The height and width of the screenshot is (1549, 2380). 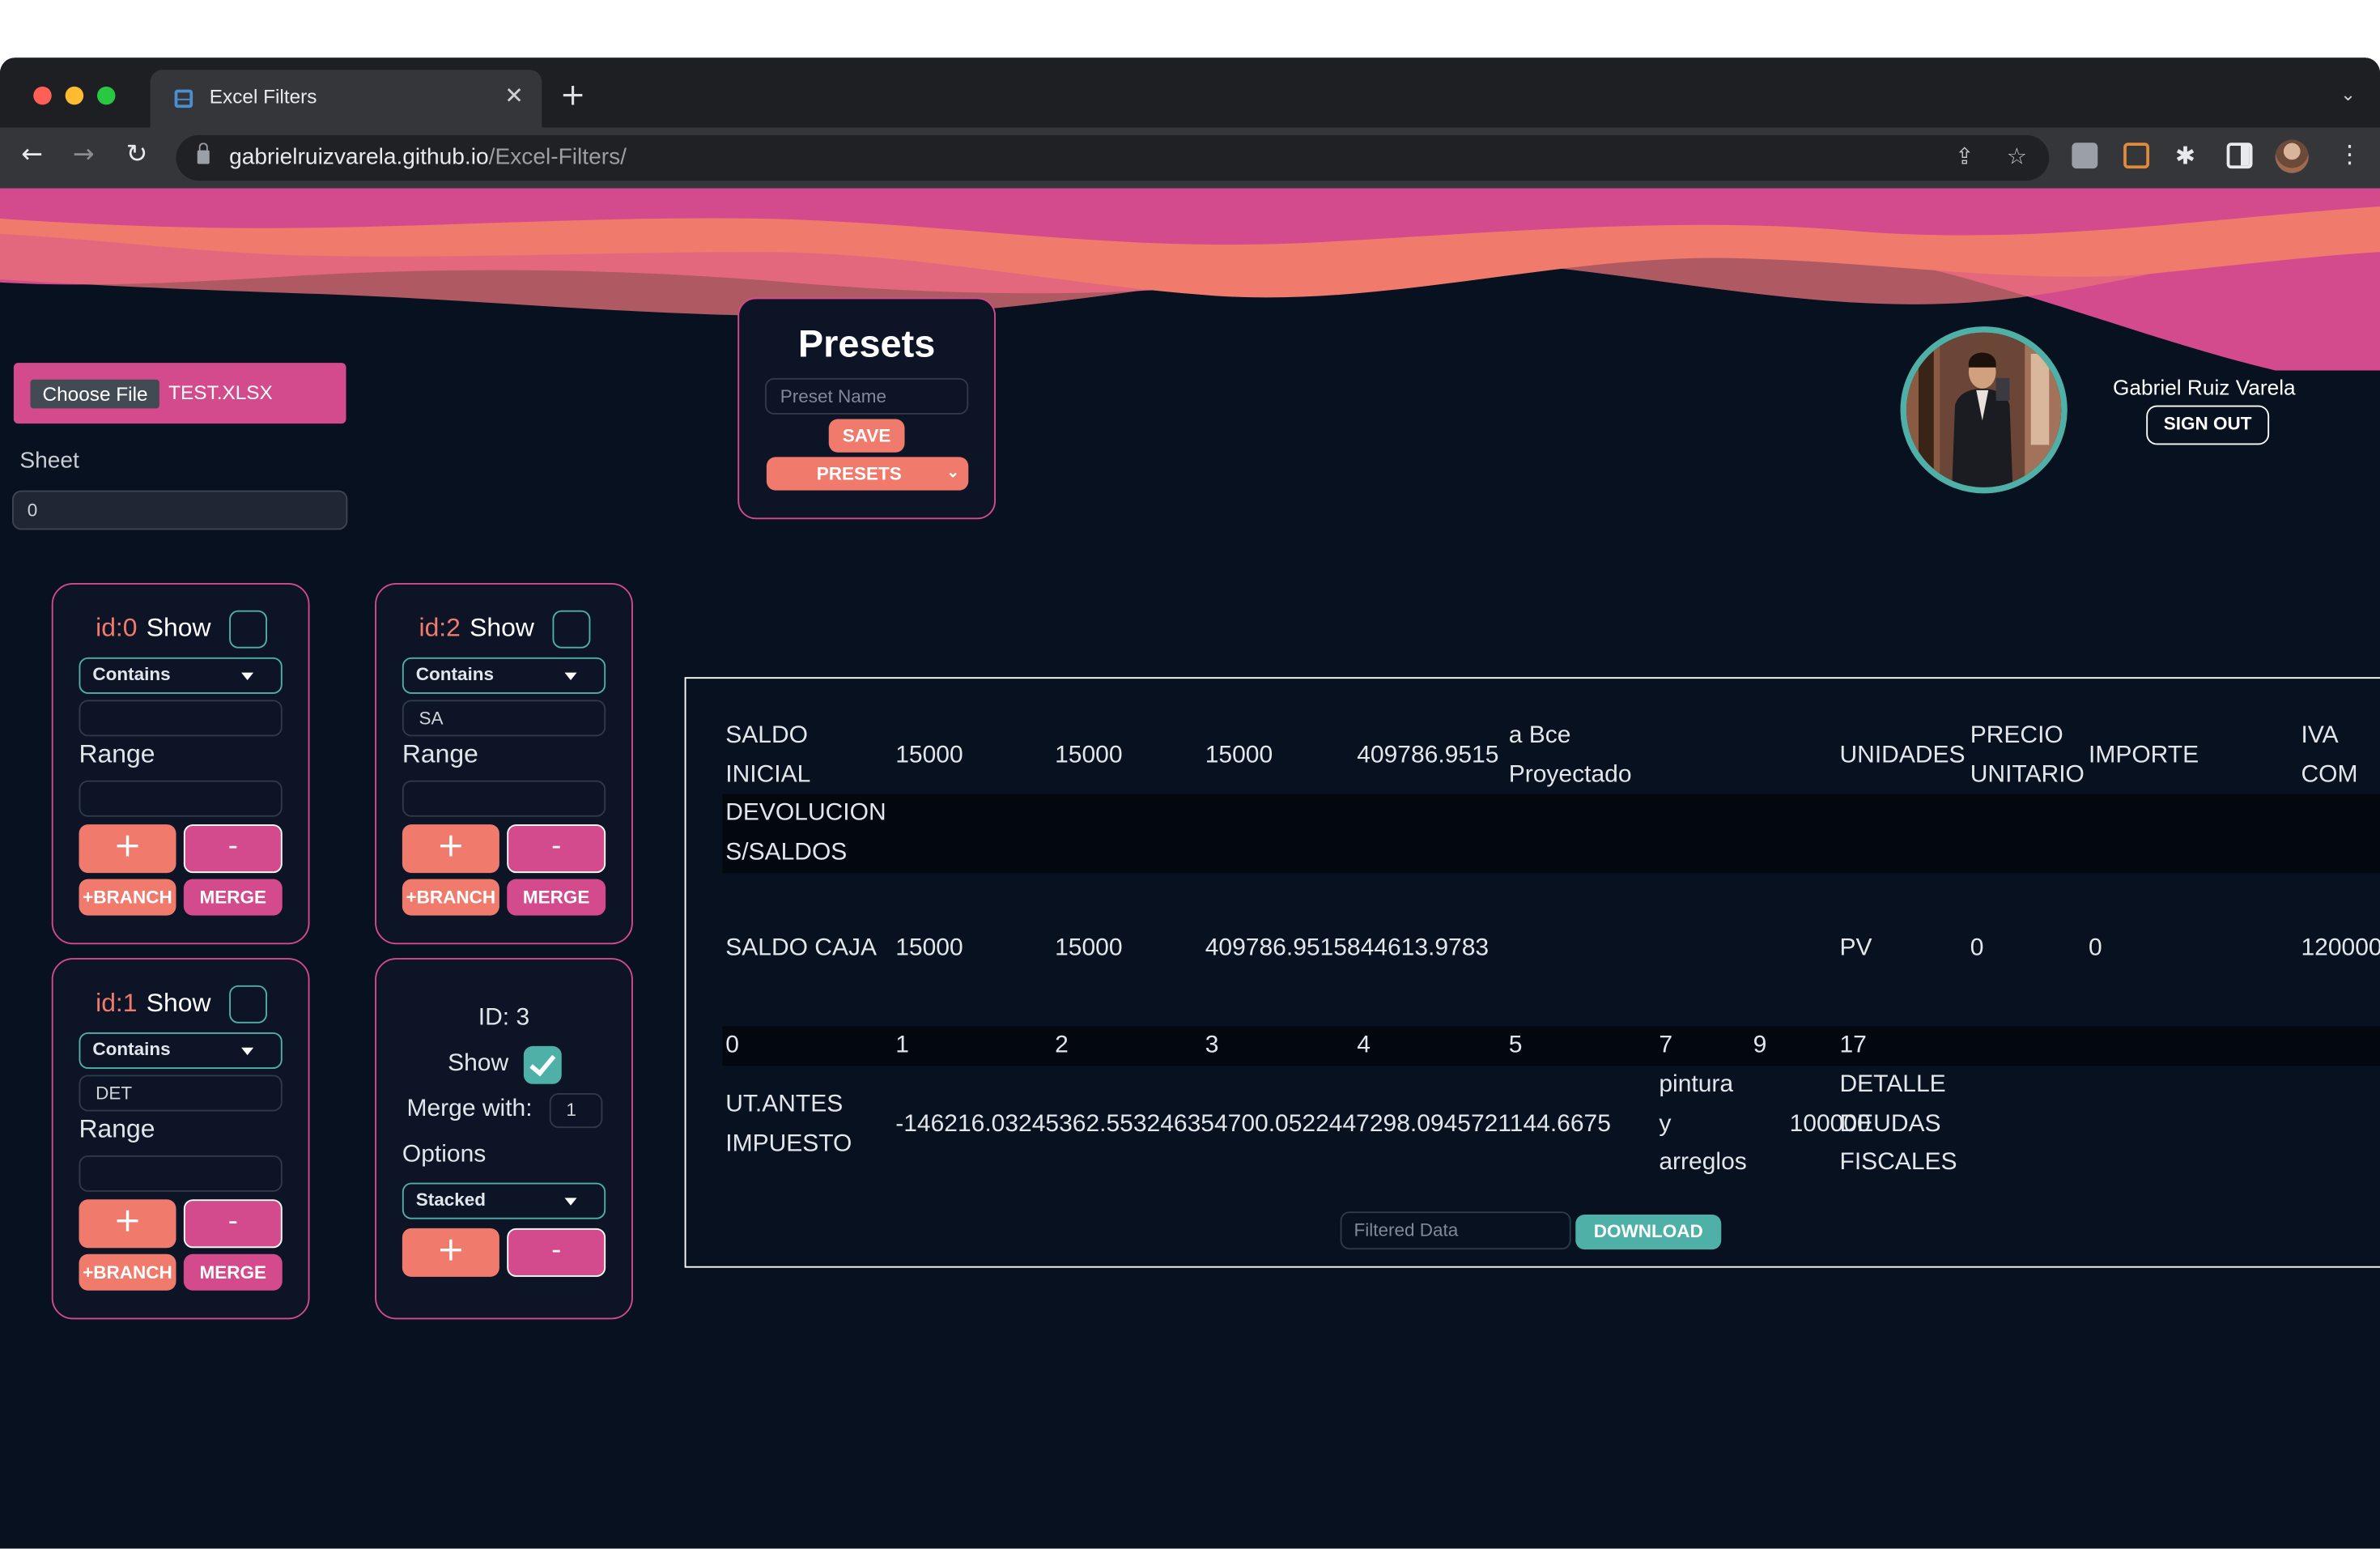 What do you see at coordinates (2205, 387) in the screenshot?
I see `user-name: Gabriel Ruiz Varela` at bounding box center [2205, 387].